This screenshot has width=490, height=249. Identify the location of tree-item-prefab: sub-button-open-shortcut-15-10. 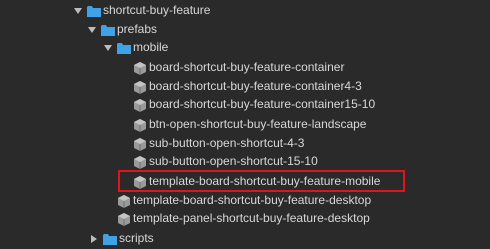
(225, 161).